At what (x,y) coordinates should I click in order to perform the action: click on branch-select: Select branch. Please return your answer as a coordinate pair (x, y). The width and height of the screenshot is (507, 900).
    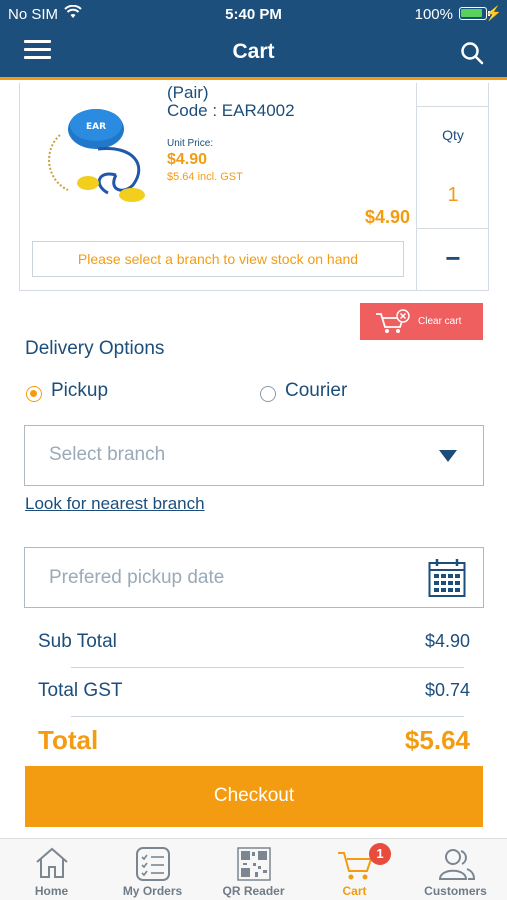
    Looking at the image, I should click on (254, 455).